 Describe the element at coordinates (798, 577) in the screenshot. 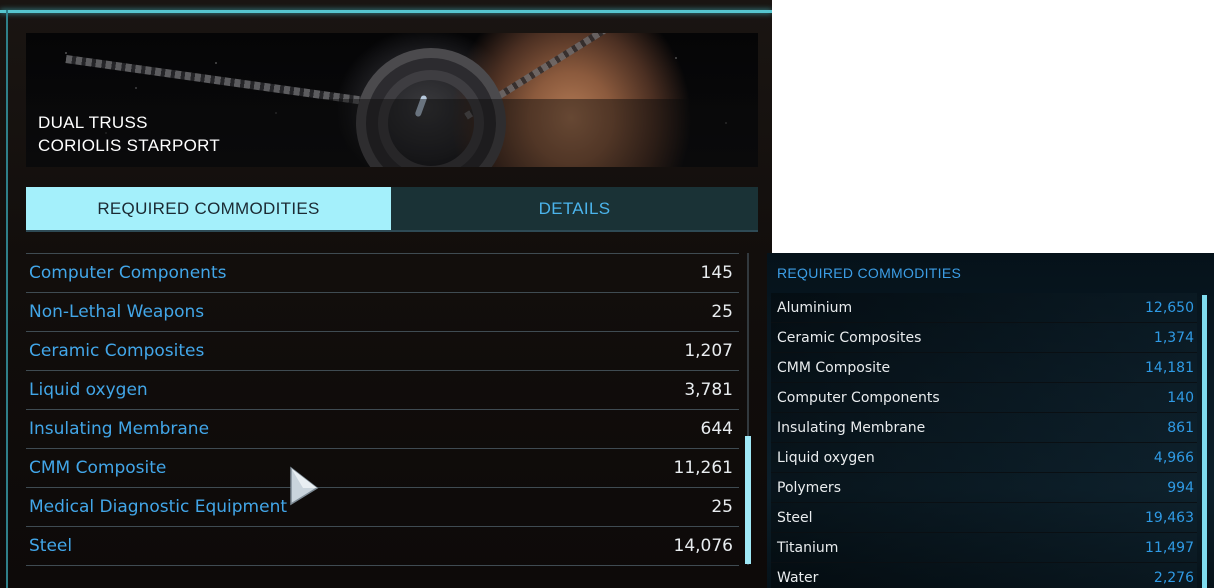

I see `commodity-name: Water` at that location.